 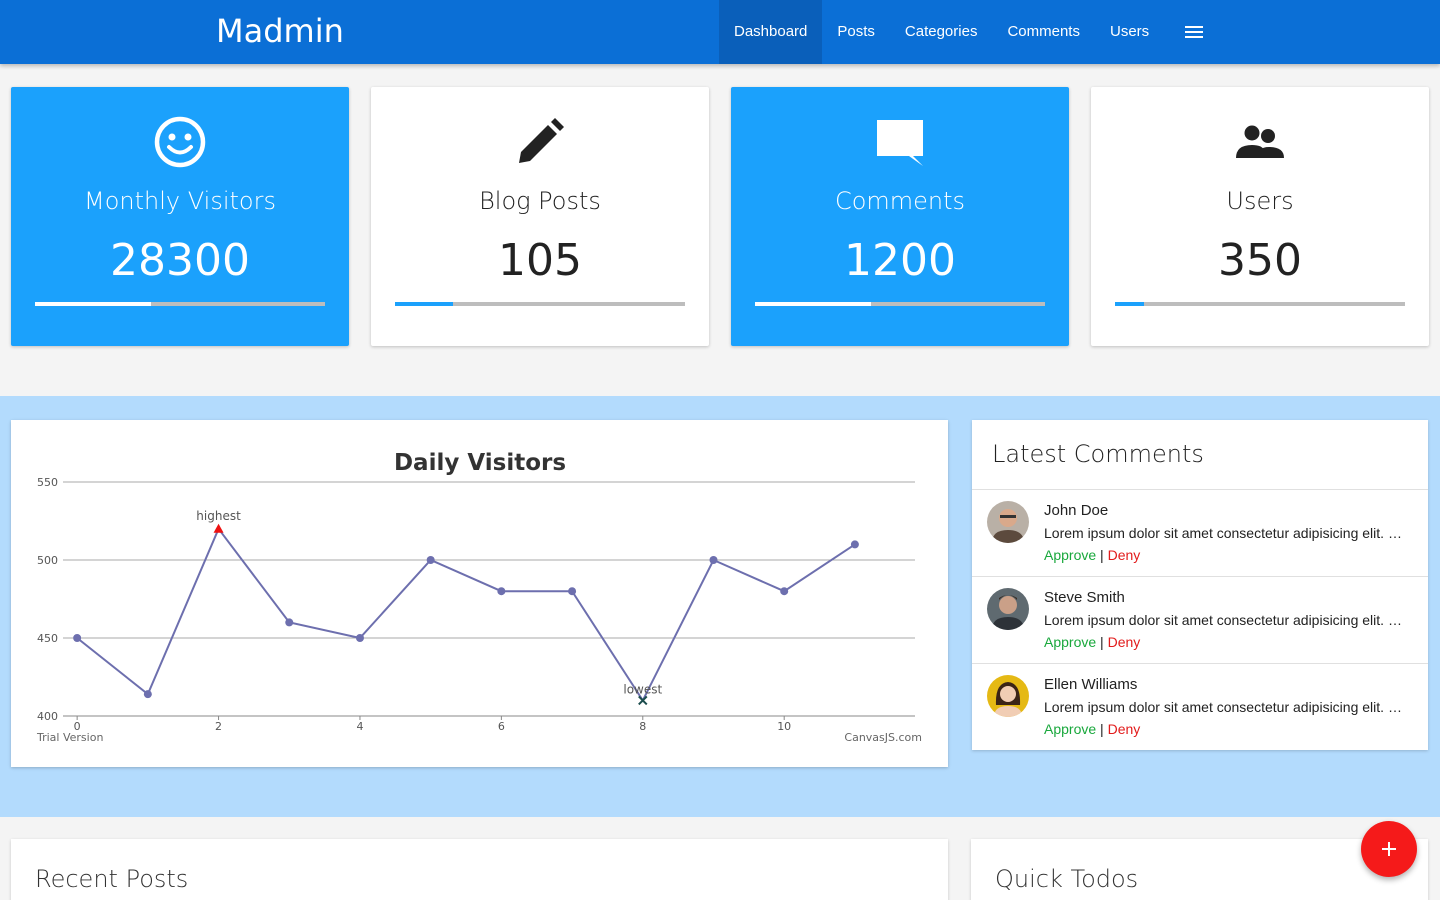 What do you see at coordinates (1260, 216) in the screenshot?
I see `stat-card-users: Users 350` at bounding box center [1260, 216].